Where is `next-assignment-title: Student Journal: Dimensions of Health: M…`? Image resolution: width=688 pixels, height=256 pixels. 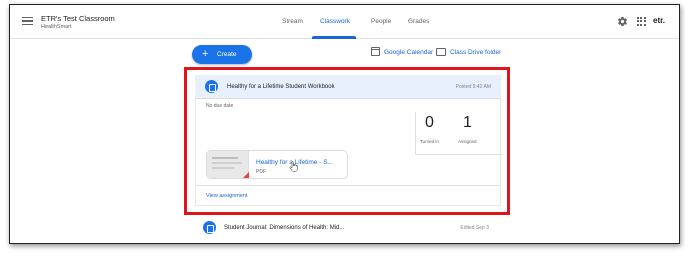 next-assignment-title: Student Journal: Dimensions of Health: M… is located at coordinates (284, 228).